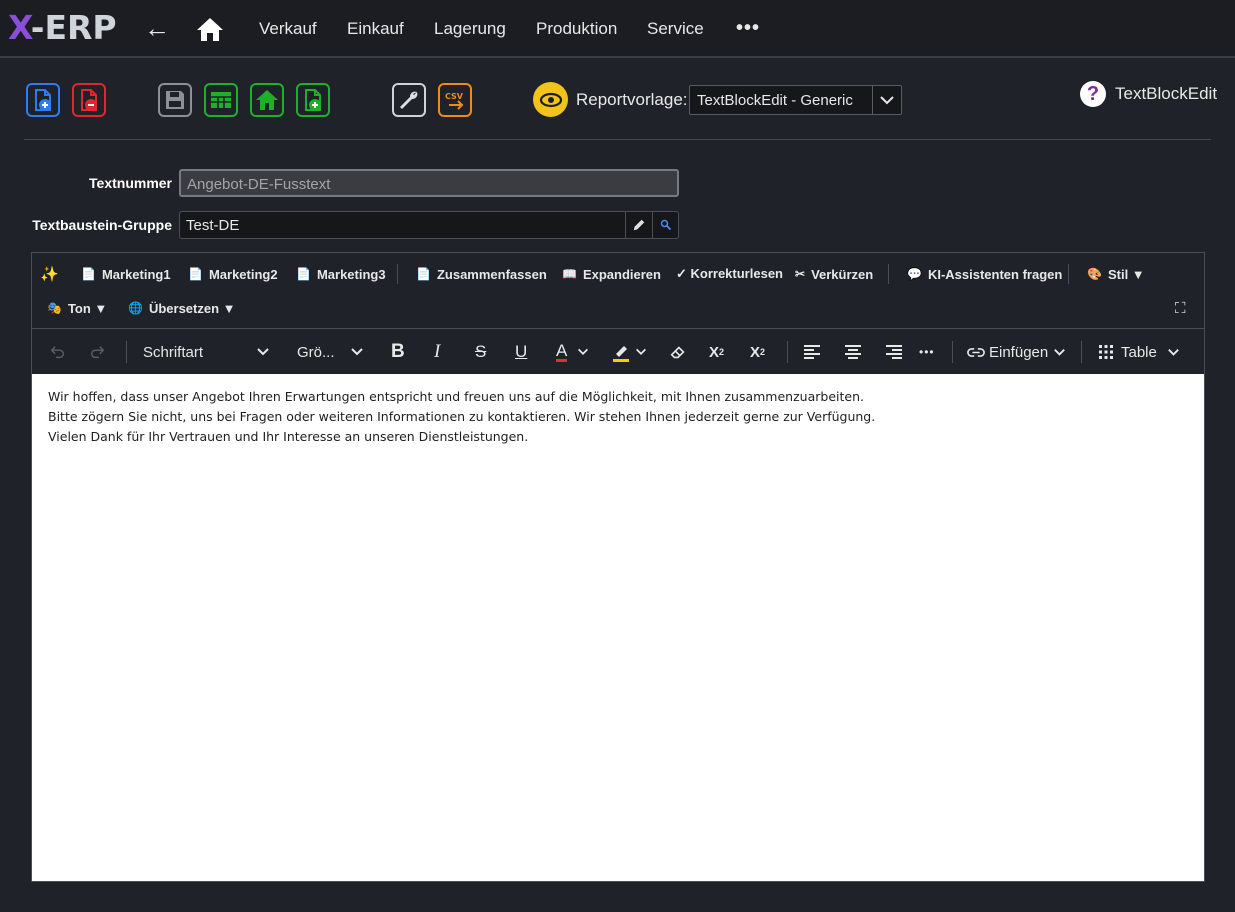  What do you see at coordinates (437, 352) in the screenshot?
I see `italic-button: I` at bounding box center [437, 352].